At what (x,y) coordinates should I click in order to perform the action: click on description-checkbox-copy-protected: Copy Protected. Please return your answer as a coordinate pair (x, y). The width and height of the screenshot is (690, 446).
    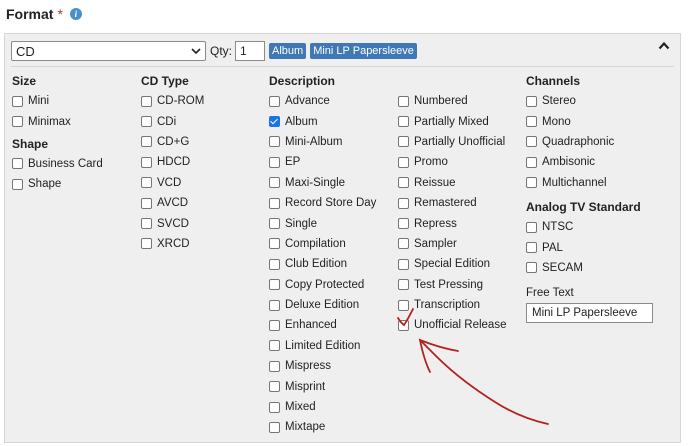
    Looking at the image, I should click on (322, 285).